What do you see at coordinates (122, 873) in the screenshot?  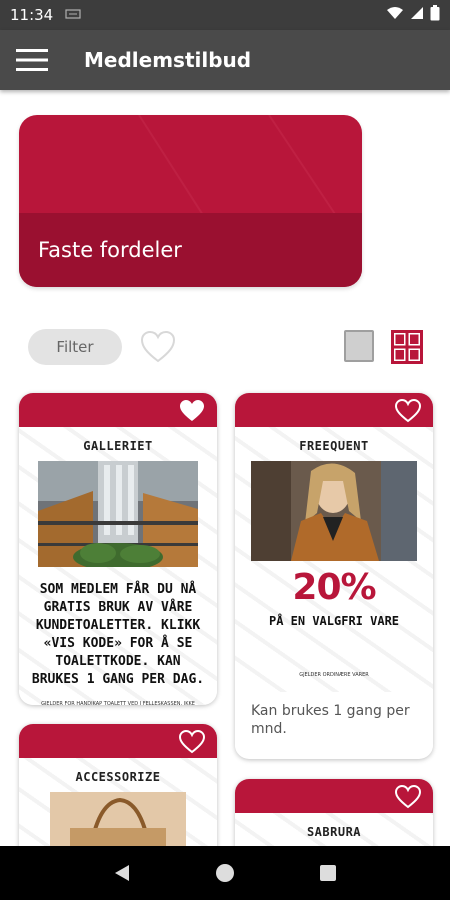 I see `back-triangle-icon` at bounding box center [122, 873].